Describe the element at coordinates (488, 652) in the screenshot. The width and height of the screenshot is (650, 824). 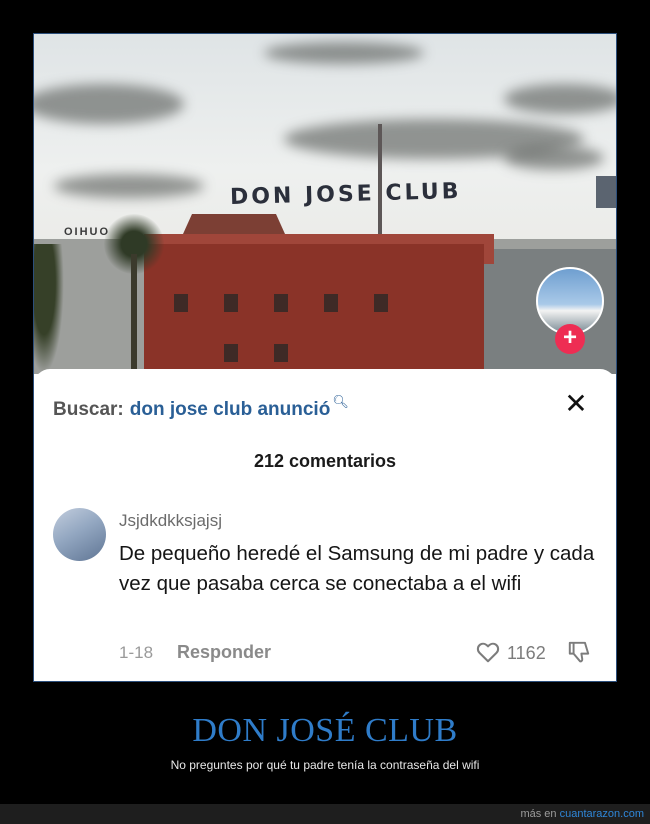
I see `heart-icon` at that location.